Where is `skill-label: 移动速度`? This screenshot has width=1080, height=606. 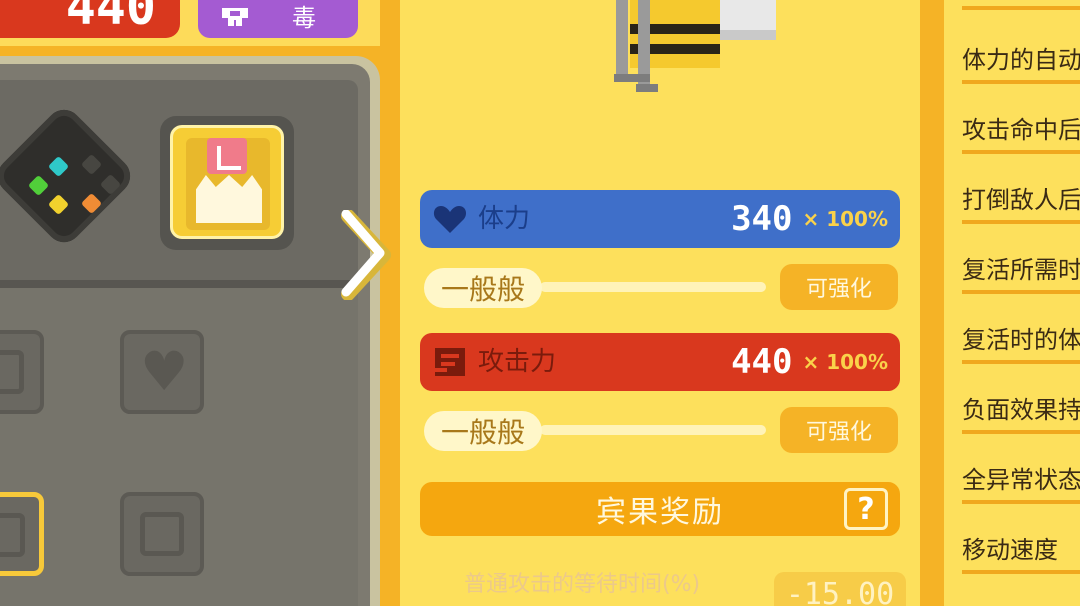 skill-label: 移动速度 is located at coordinates (1010, 550).